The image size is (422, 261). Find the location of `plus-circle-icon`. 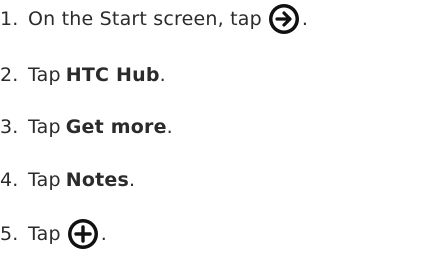

plus-circle-icon is located at coordinates (83, 234).